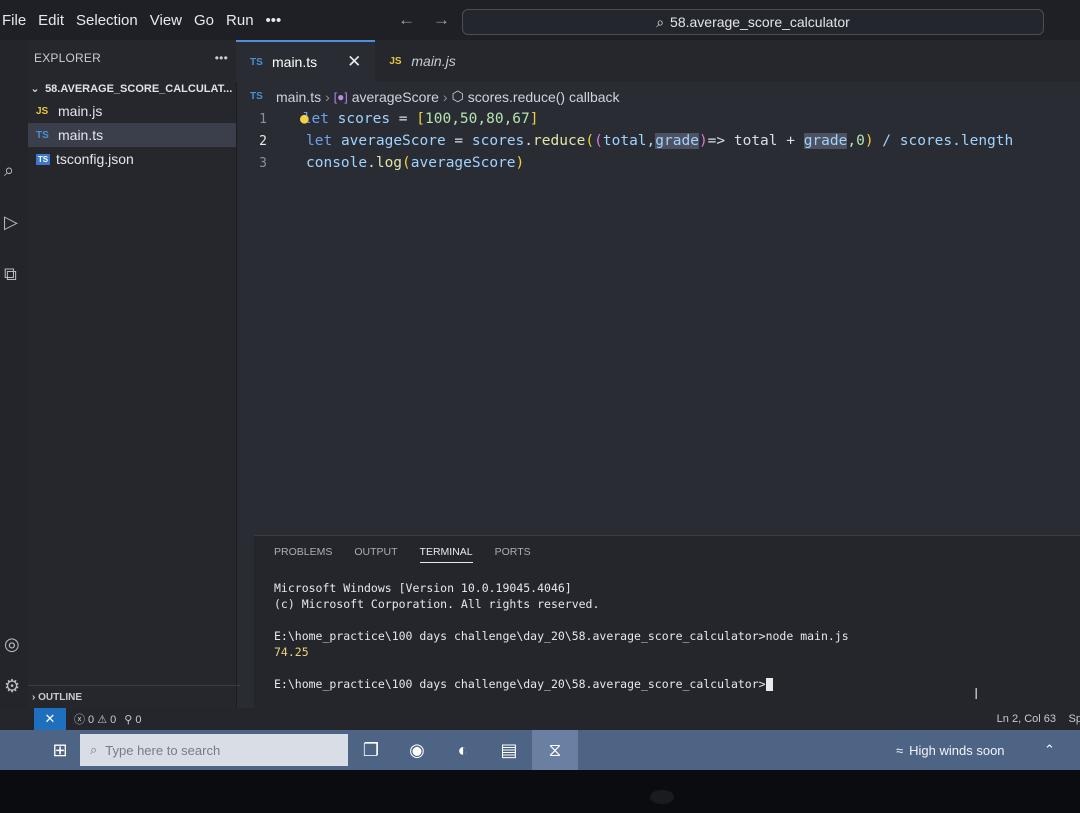 The width and height of the screenshot is (1080, 813). Describe the element at coordinates (50, 719) in the screenshot. I see `remote-indicator: ✕` at that location.